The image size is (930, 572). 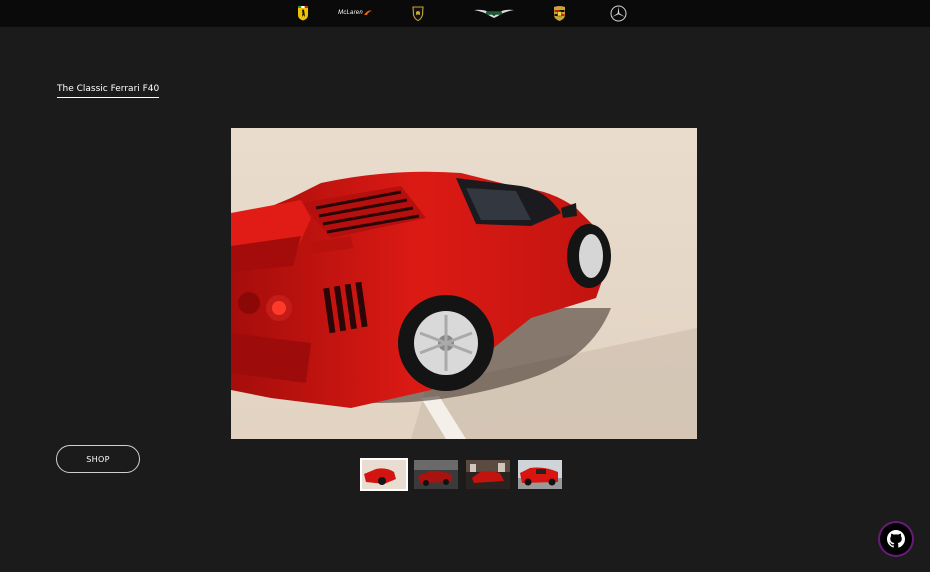 I want to click on ferrari-logo, so click(x=303, y=13).